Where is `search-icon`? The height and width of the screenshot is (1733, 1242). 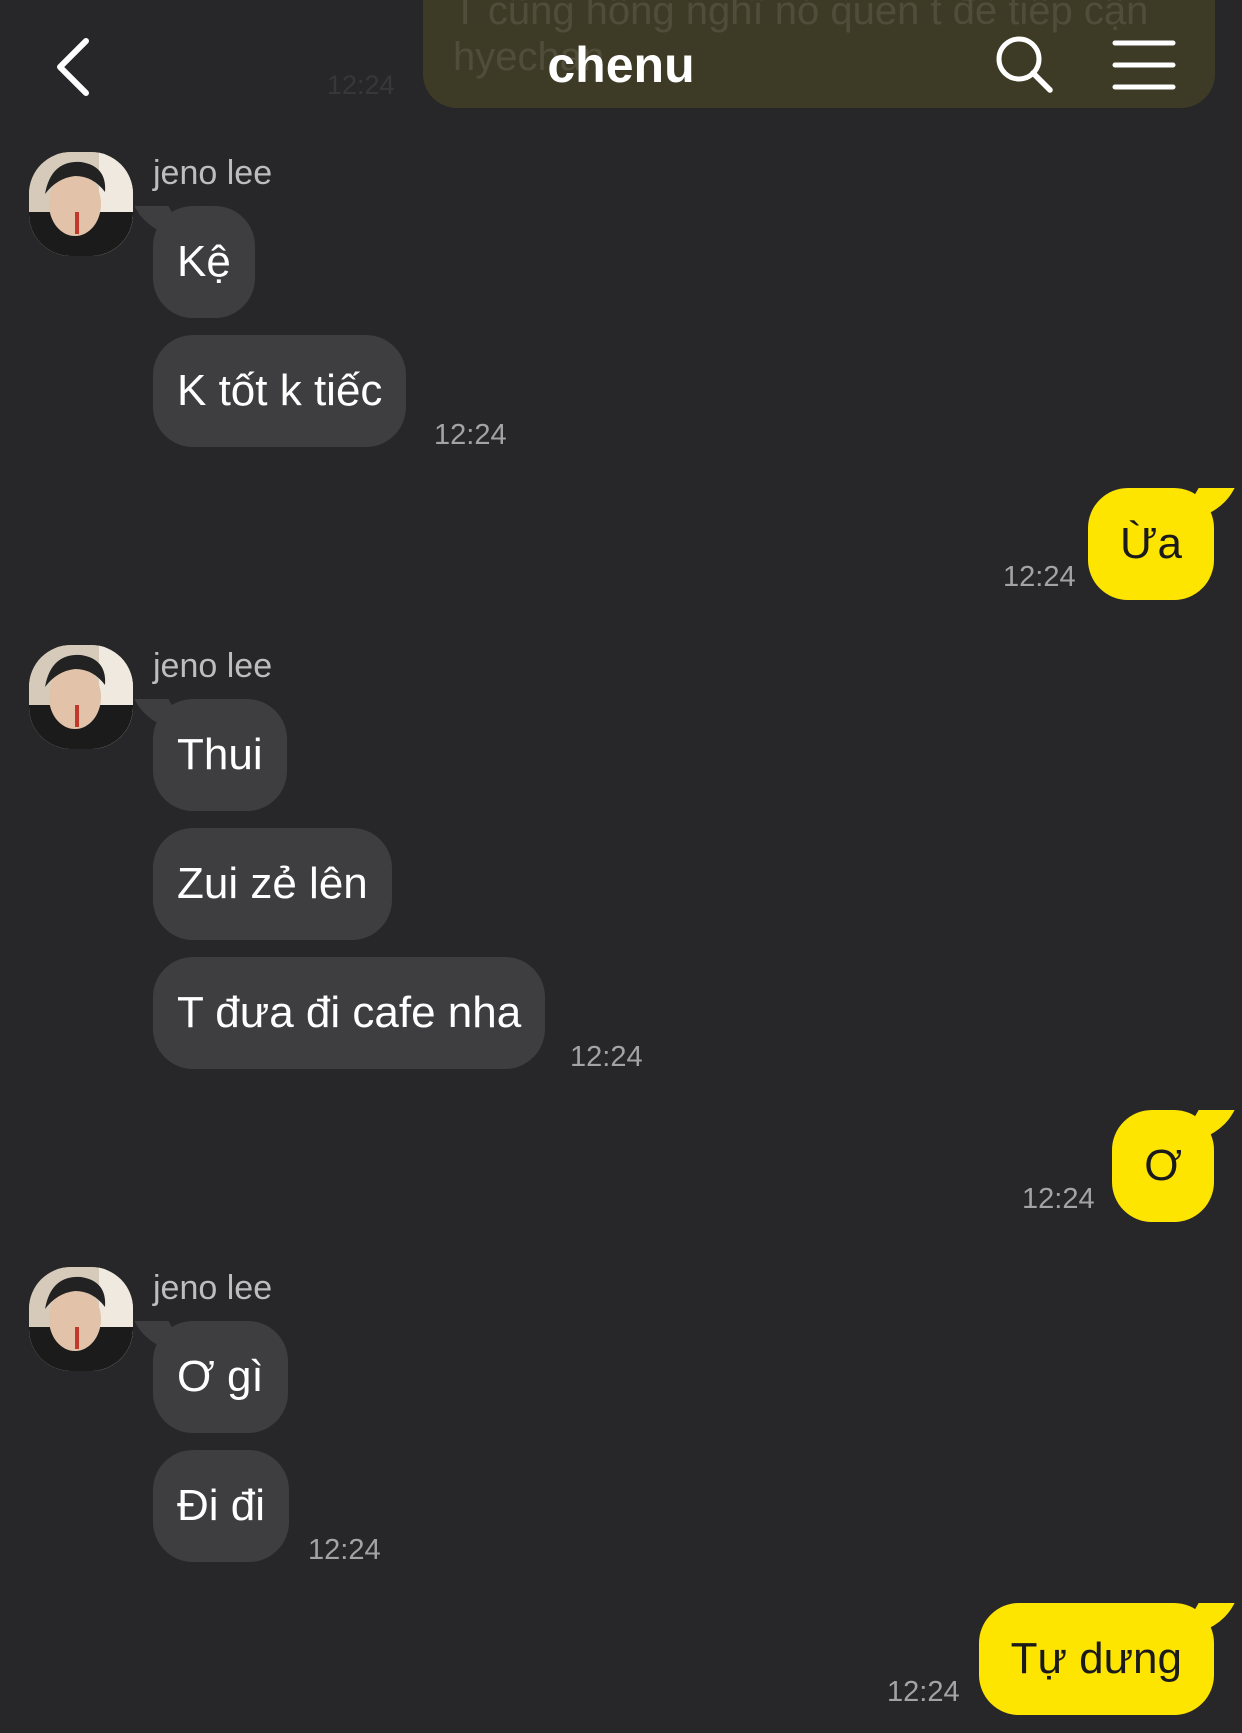
search-icon is located at coordinates (1024, 64).